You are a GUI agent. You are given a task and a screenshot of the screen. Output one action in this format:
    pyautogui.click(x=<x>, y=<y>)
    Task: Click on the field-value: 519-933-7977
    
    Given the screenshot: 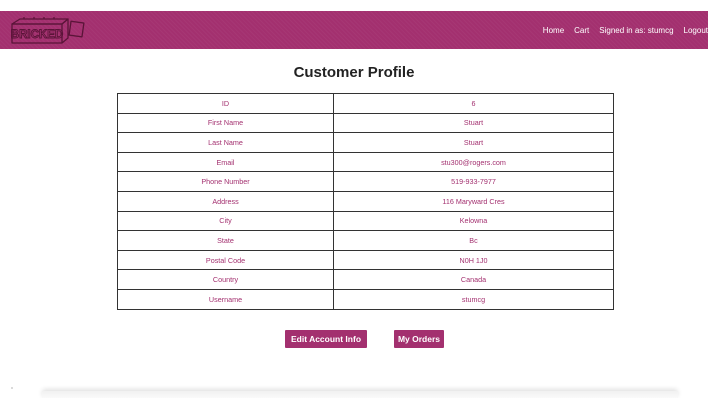 What is the action you would take?
    pyautogui.click(x=473, y=181)
    